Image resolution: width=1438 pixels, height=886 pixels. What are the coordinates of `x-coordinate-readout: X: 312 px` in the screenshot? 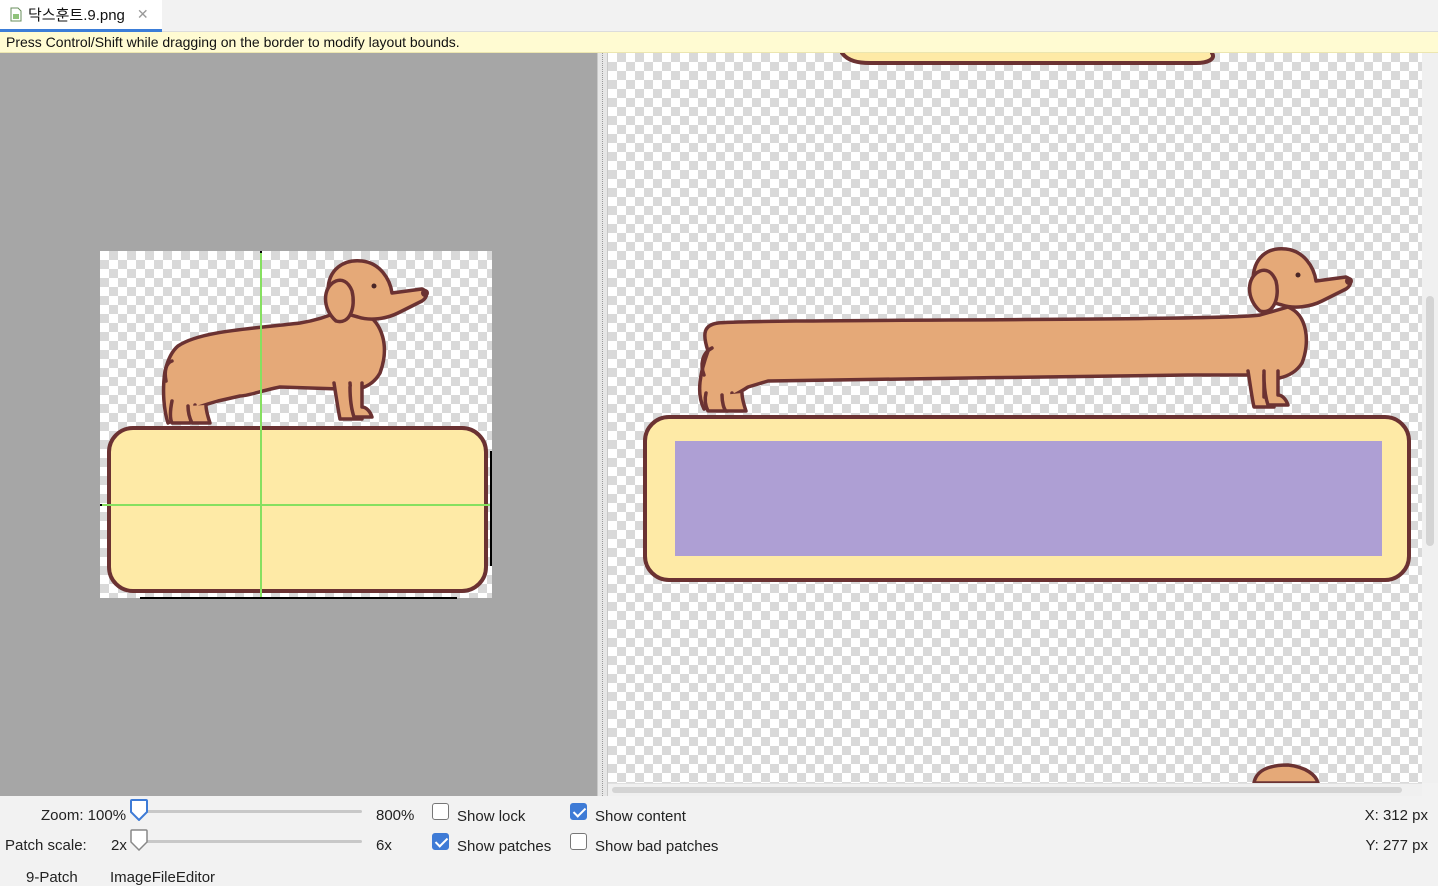 It's located at (1396, 815).